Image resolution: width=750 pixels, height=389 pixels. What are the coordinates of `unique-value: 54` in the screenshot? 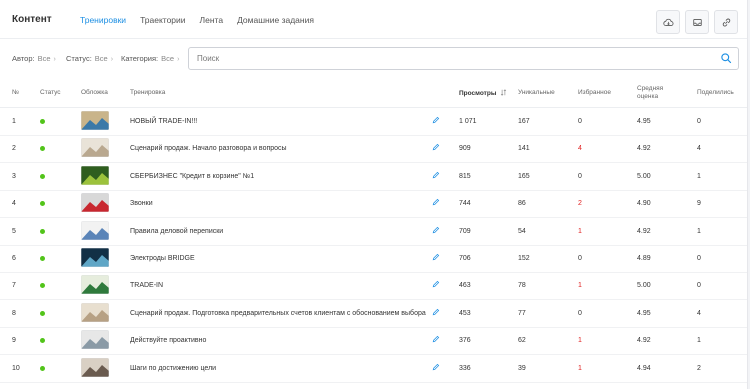 It's located at (522, 231).